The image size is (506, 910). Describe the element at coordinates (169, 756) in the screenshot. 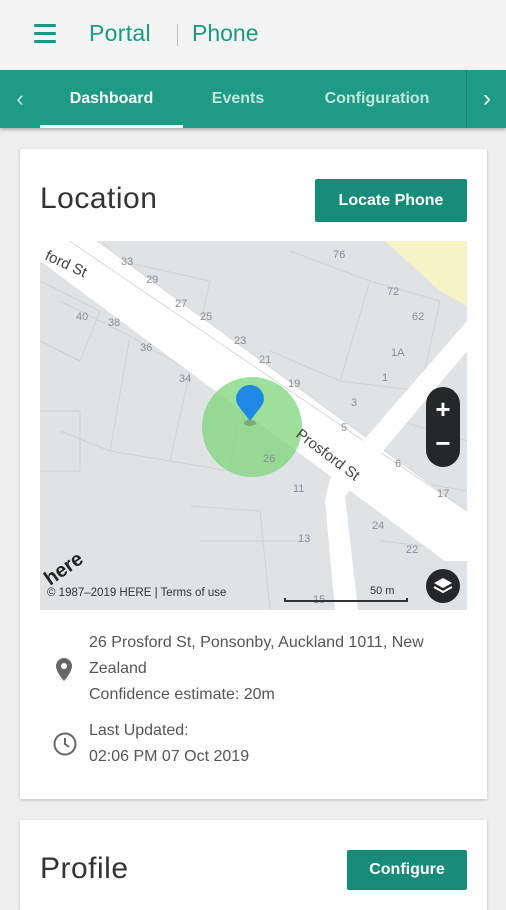

I see `last-updated-value: 02:06 PM 07 Oct 2019` at that location.